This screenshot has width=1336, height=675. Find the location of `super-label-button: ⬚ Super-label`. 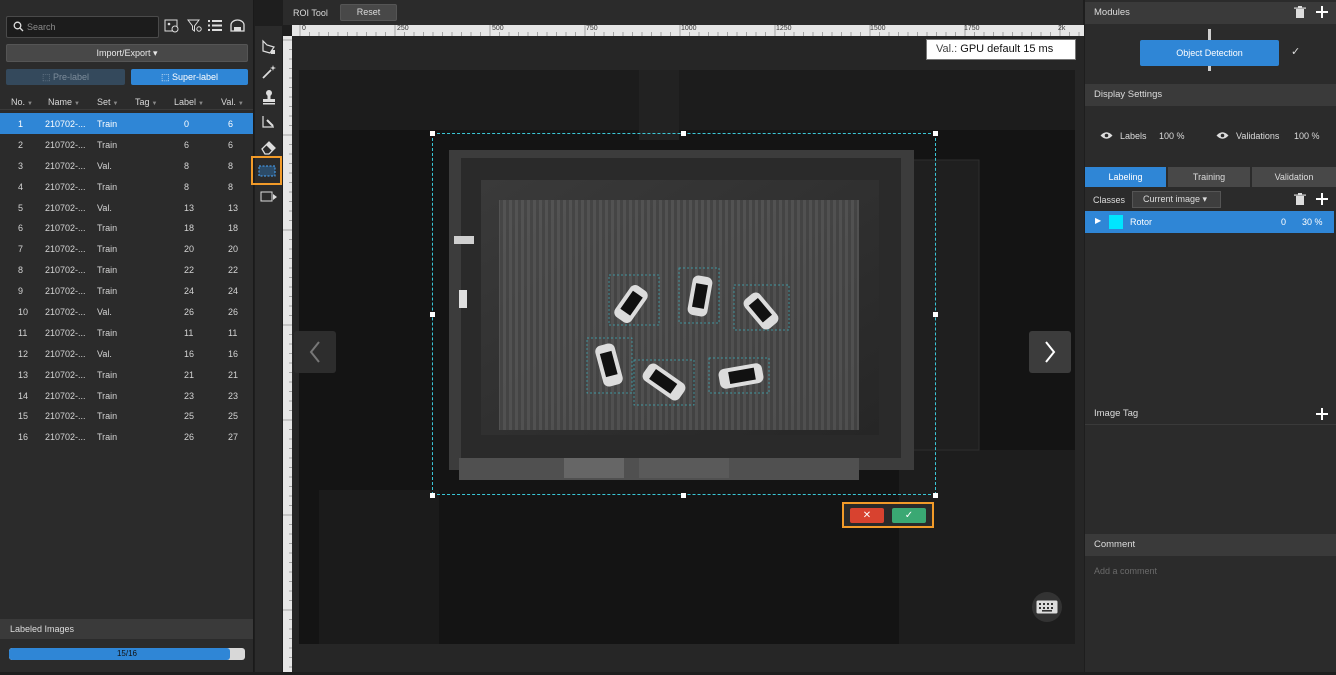

super-label-button: ⬚ Super-label is located at coordinates (189, 77).